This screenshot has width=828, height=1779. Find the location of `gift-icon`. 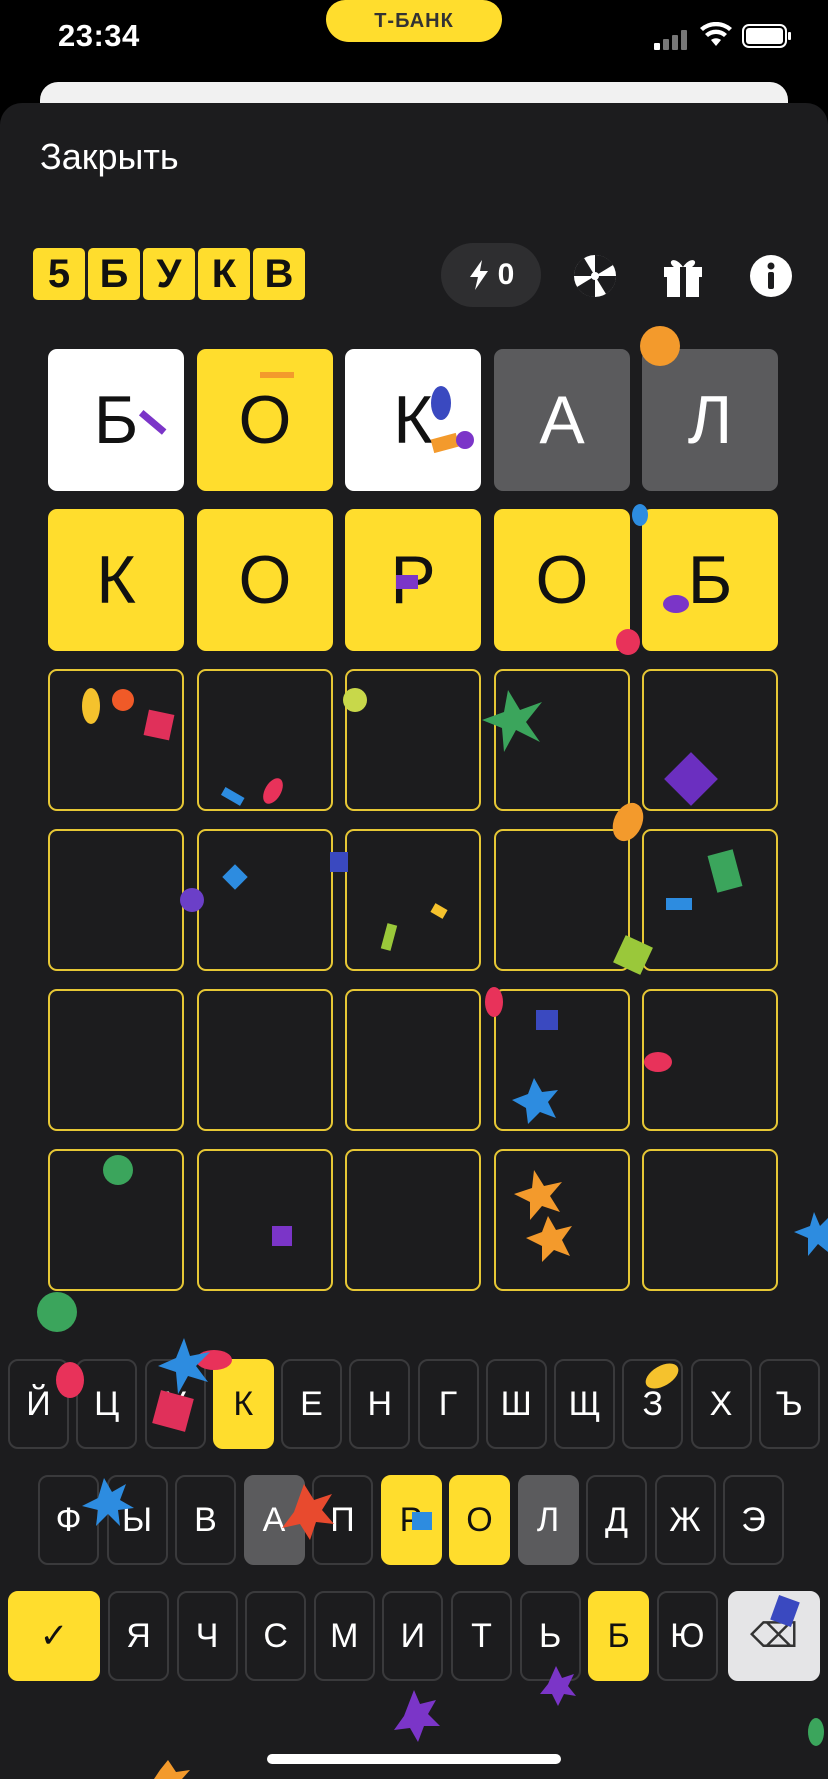

gift-icon is located at coordinates (683, 276).